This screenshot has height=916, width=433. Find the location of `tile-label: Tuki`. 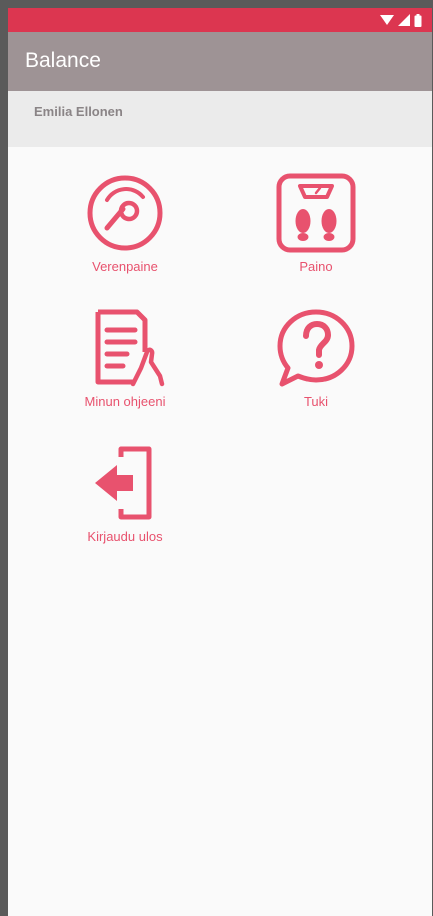

tile-label: Tuki is located at coordinates (316, 401).